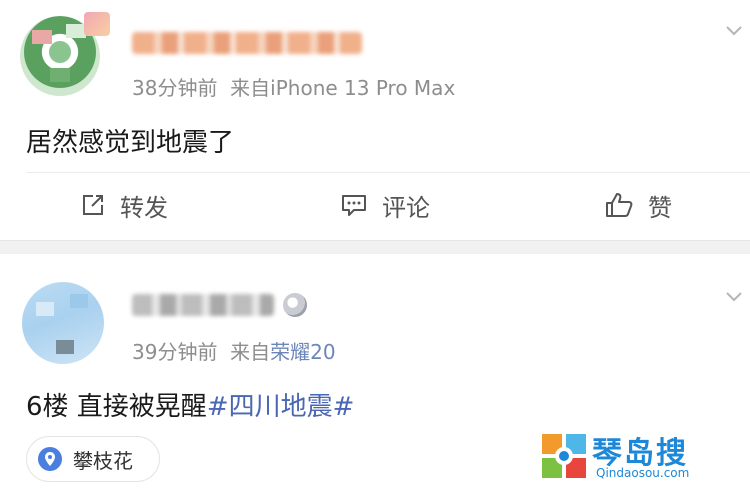 This screenshot has height=491, width=750. What do you see at coordinates (388, 172) in the screenshot?
I see `divider` at bounding box center [388, 172].